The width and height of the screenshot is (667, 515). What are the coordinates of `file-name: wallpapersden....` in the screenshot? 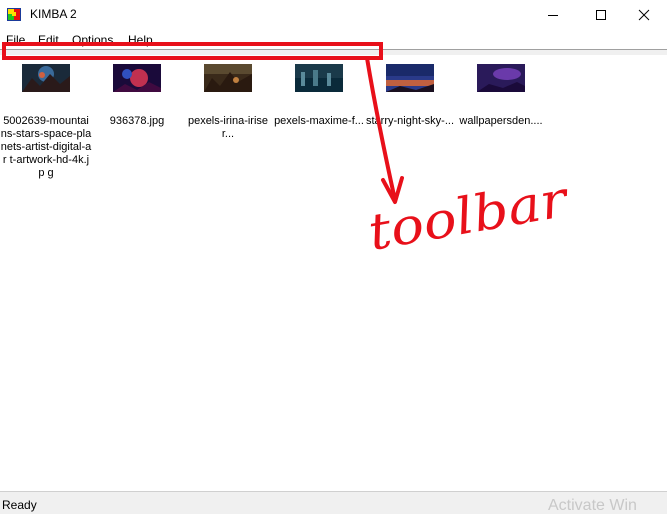 It's located at (501, 121).